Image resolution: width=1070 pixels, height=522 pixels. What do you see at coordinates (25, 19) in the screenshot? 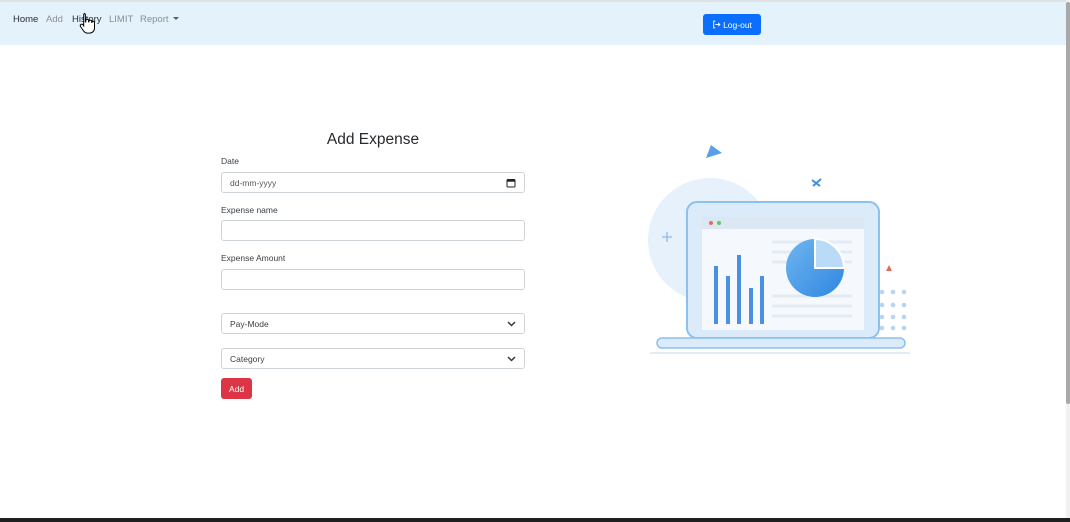
I see `nav-home-link: Home` at bounding box center [25, 19].